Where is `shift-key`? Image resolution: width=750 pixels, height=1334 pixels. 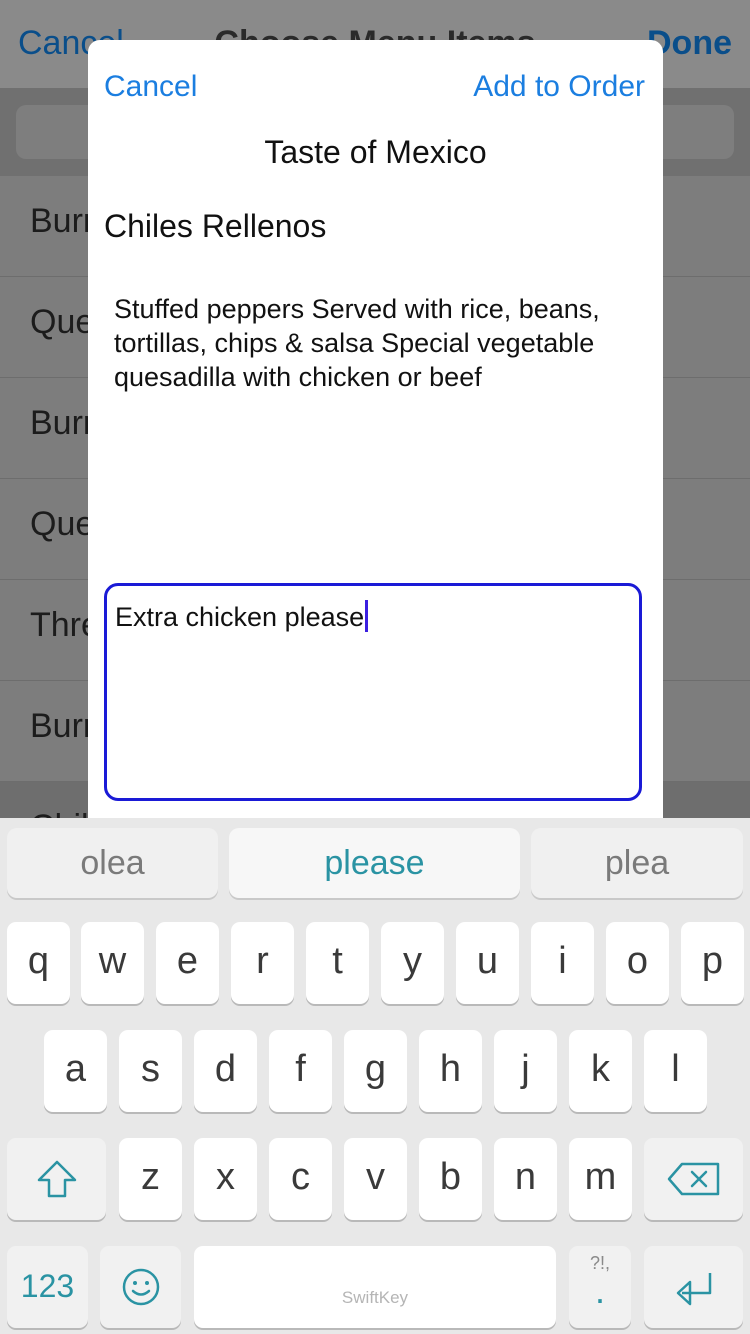
shift-key is located at coordinates (56, 1179).